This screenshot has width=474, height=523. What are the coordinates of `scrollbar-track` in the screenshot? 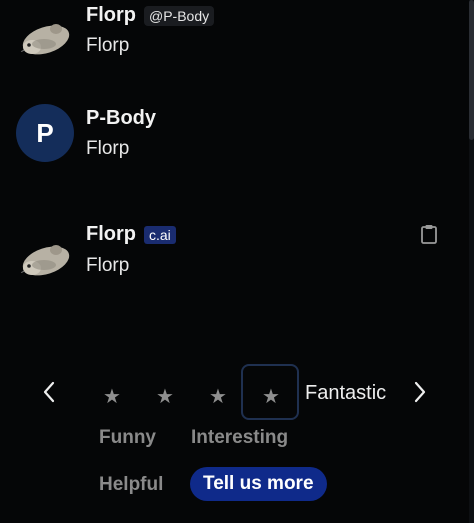 It's located at (471, 261).